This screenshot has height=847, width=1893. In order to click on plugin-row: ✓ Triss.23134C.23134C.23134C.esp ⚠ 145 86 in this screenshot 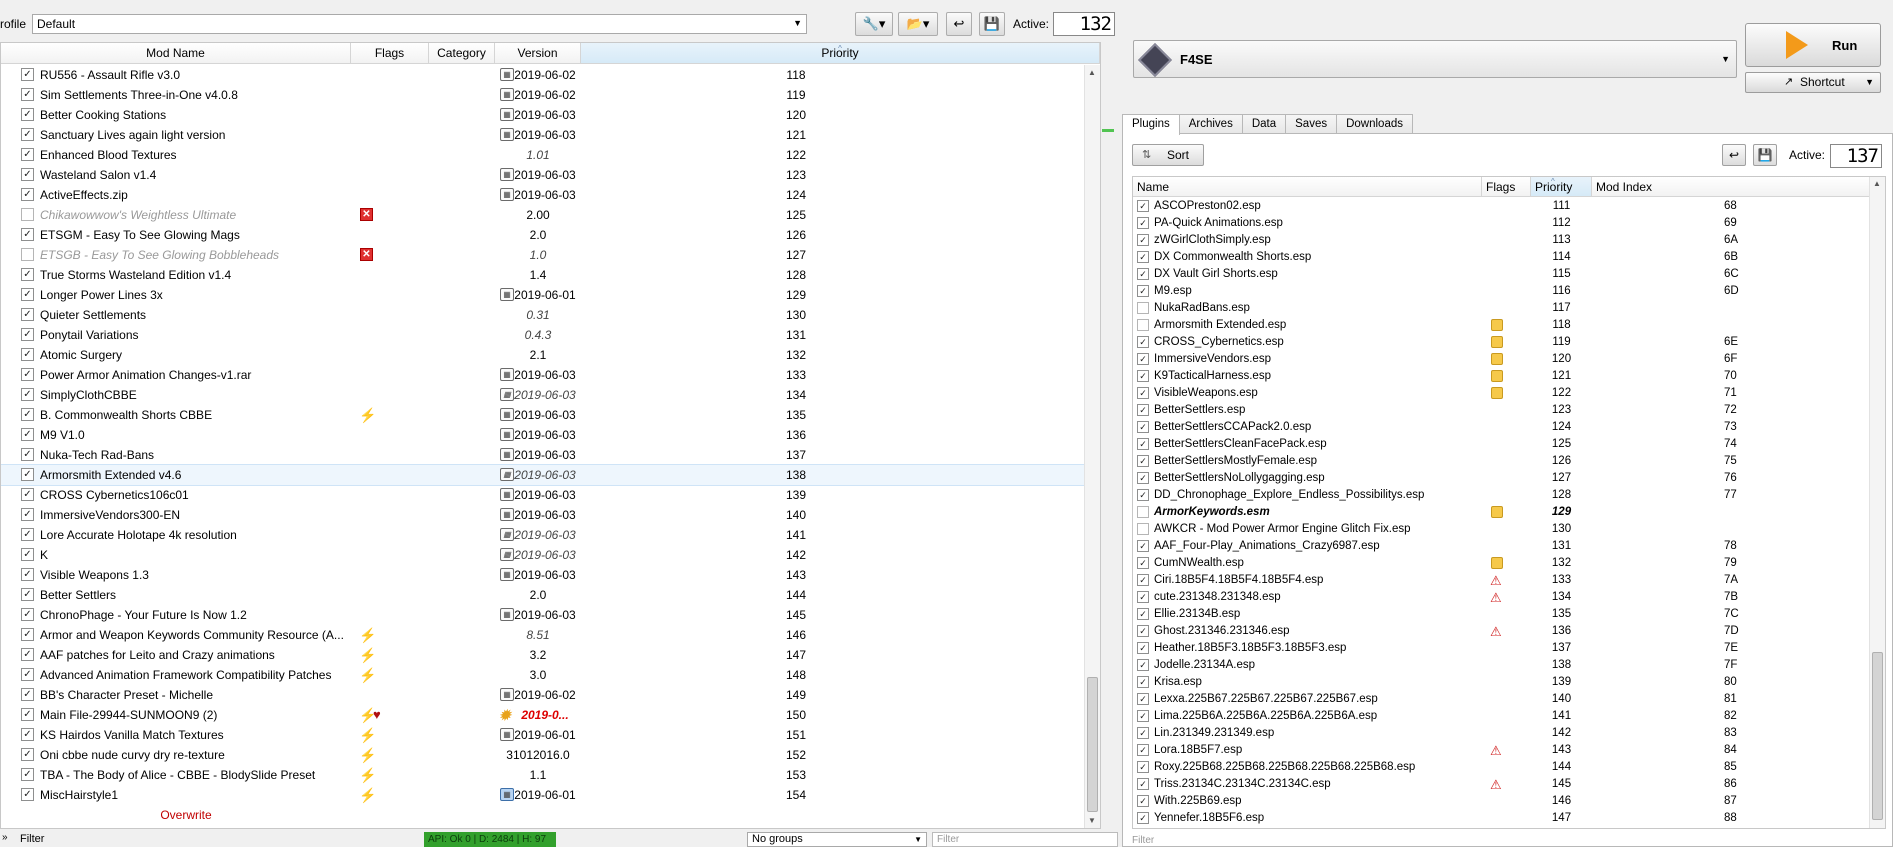, I will do `click(1501, 784)`.